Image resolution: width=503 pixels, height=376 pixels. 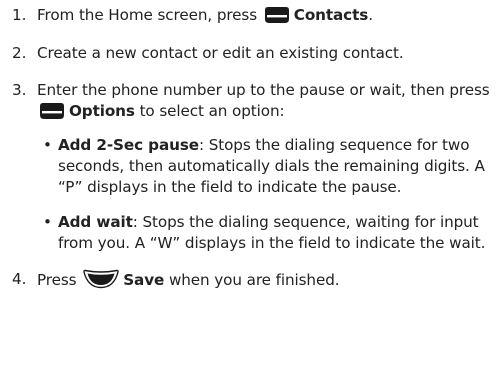 I want to click on step-text-end: when you are finished., so click(x=252, y=280).